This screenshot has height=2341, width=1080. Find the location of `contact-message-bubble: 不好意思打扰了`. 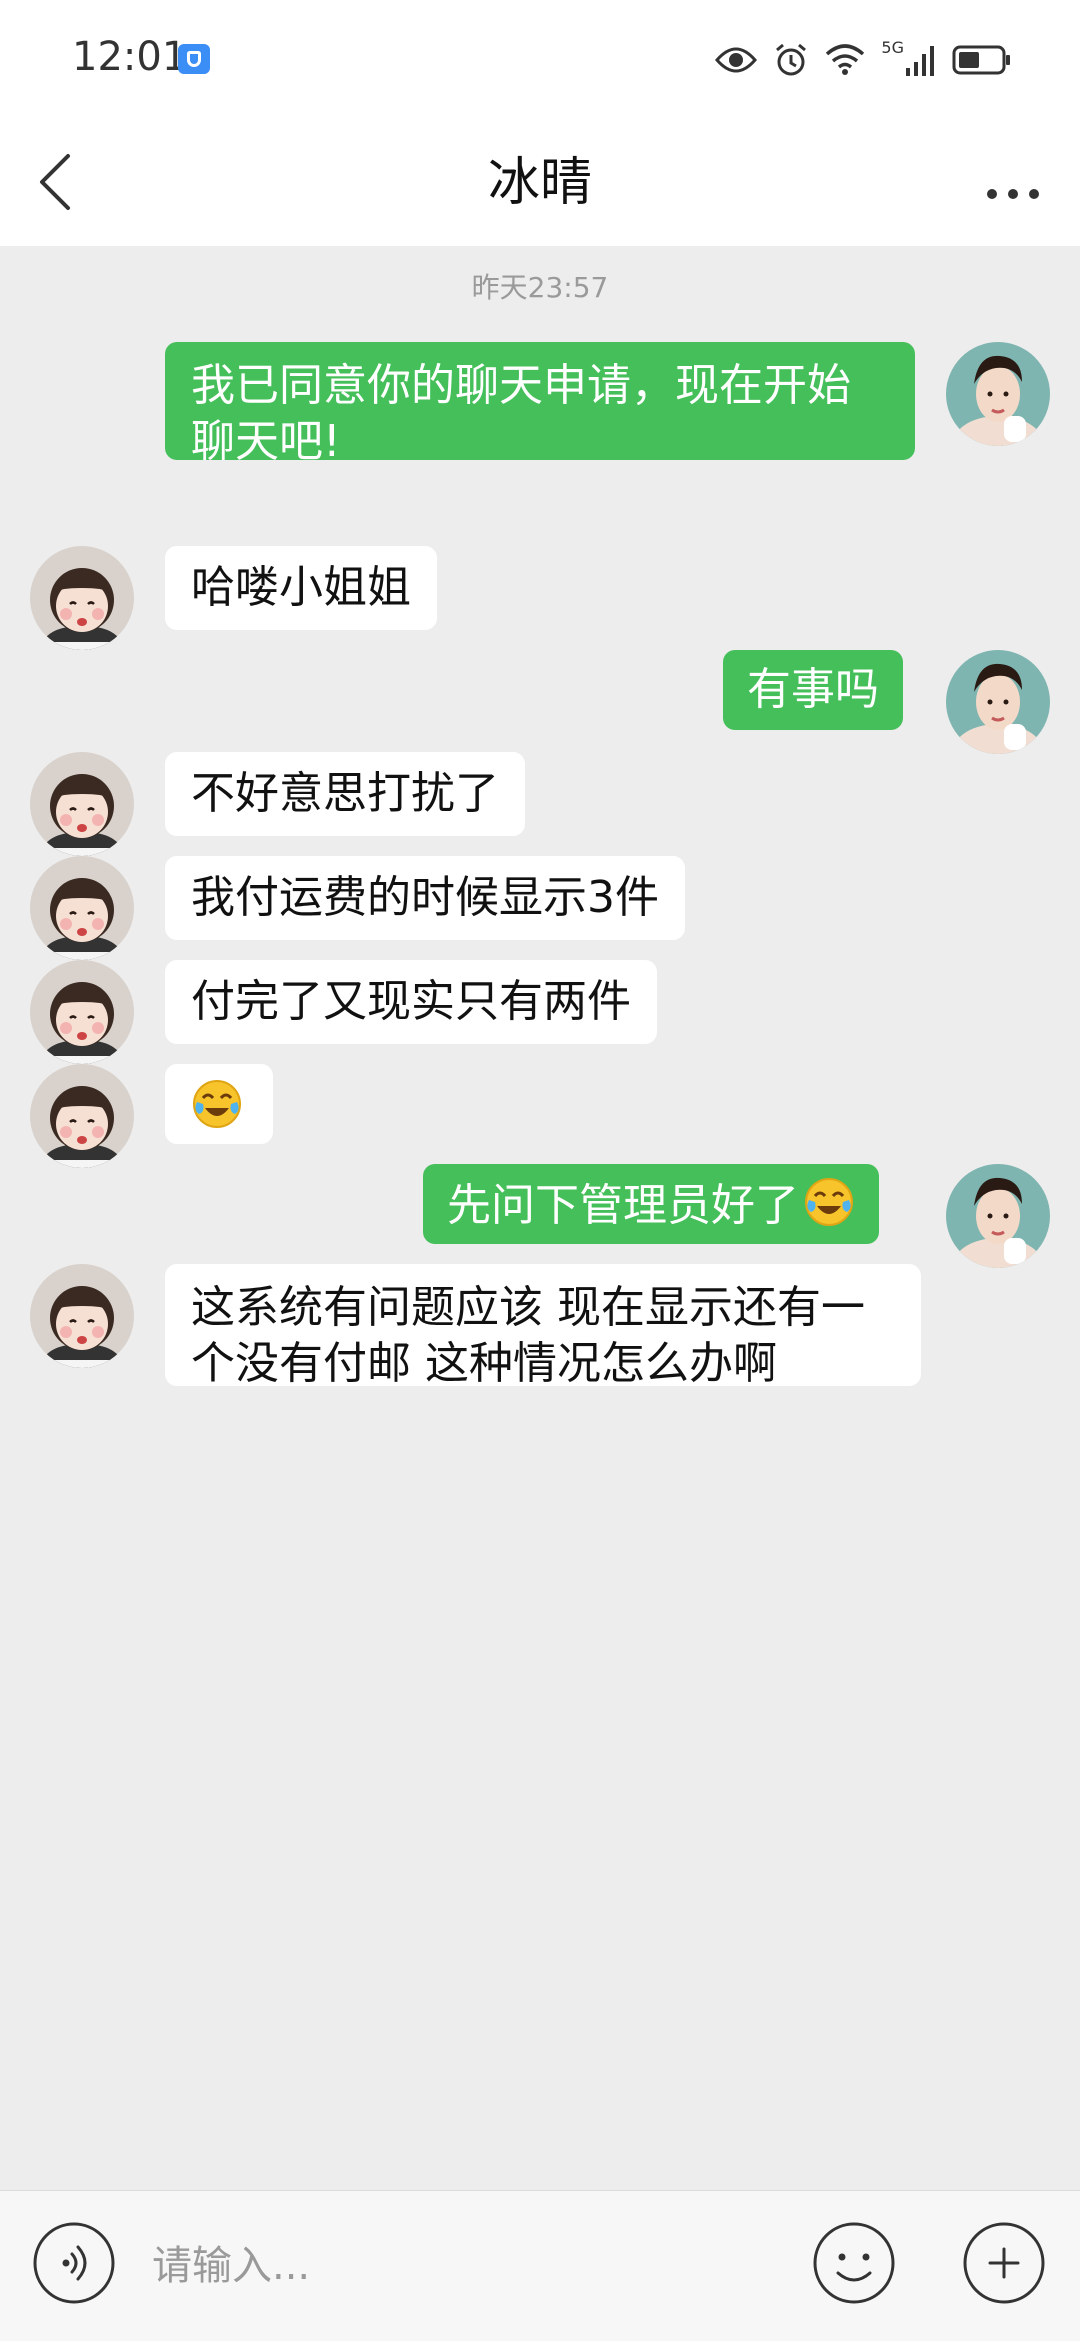

contact-message-bubble: 不好意思打扰了 is located at coordinates (345, 794).